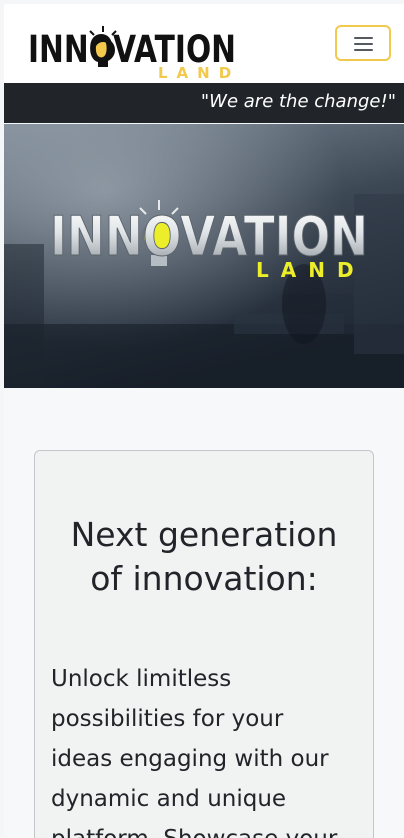 This screenshot has height=838, width=404. I want to click on hamburger-icon-top, so click(363, 38).